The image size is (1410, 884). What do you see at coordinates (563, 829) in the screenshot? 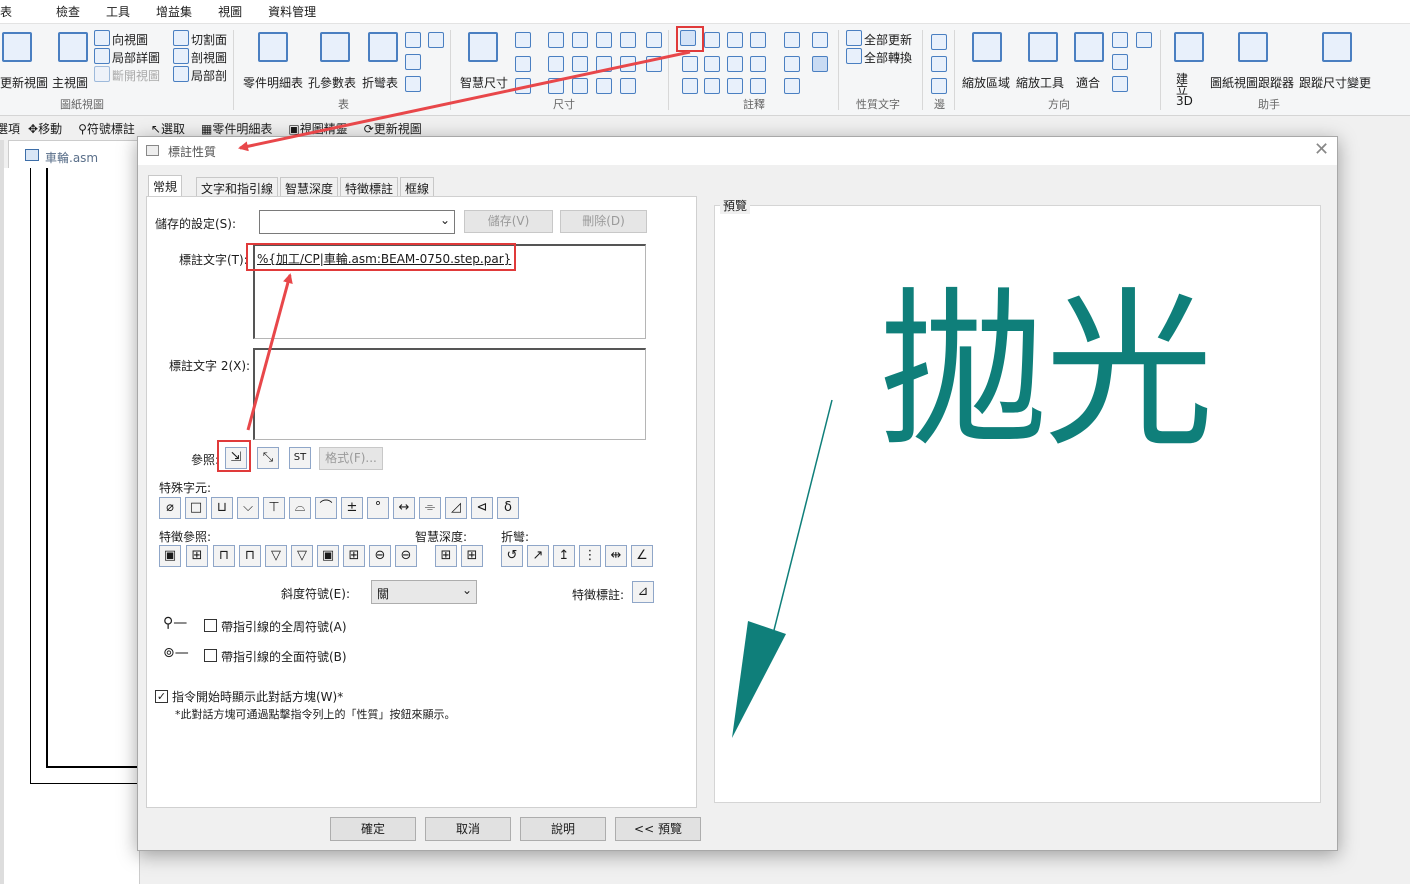
I see `help-button: 說明` at bounding box center [563, 829].